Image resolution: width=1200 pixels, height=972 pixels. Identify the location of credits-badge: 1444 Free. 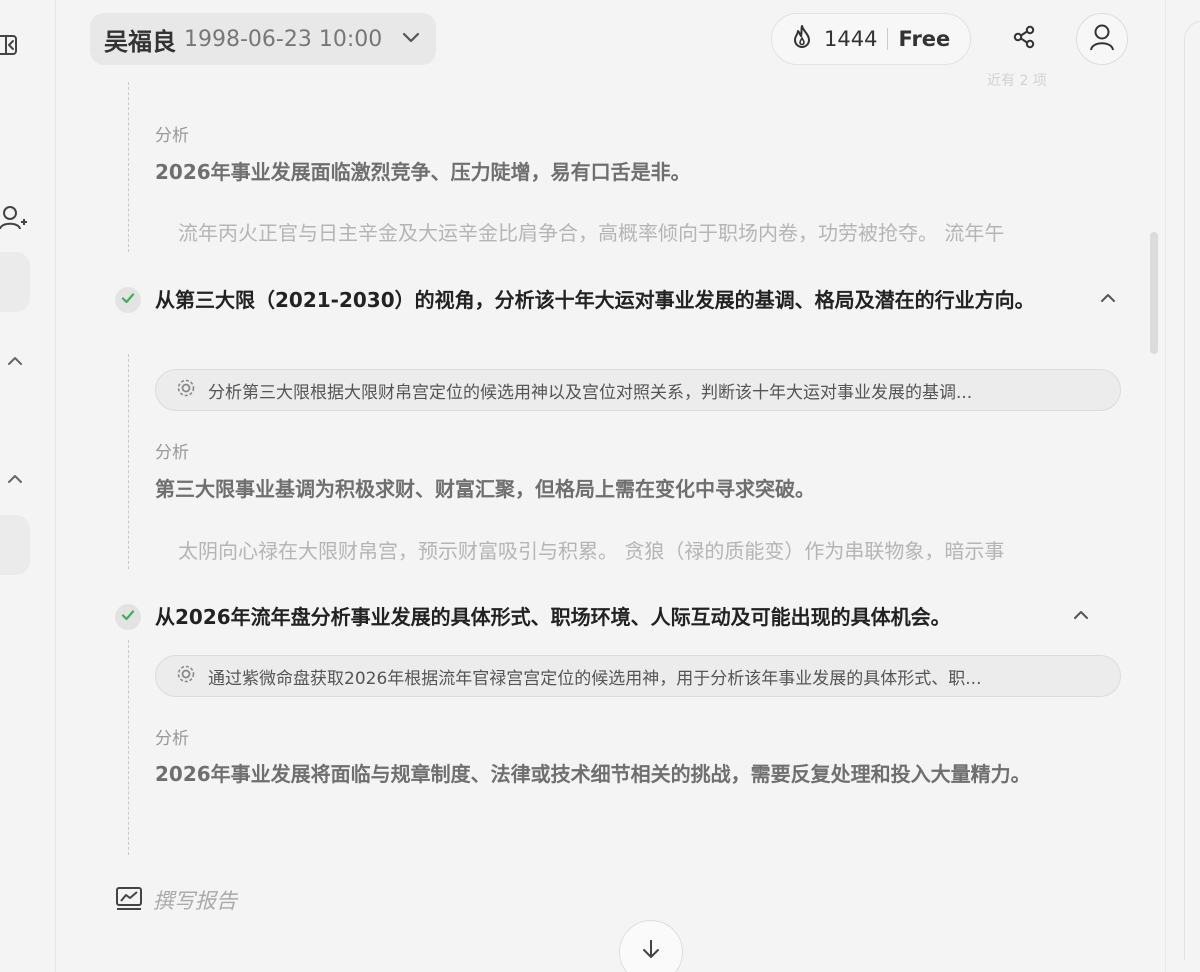
(871, 39).